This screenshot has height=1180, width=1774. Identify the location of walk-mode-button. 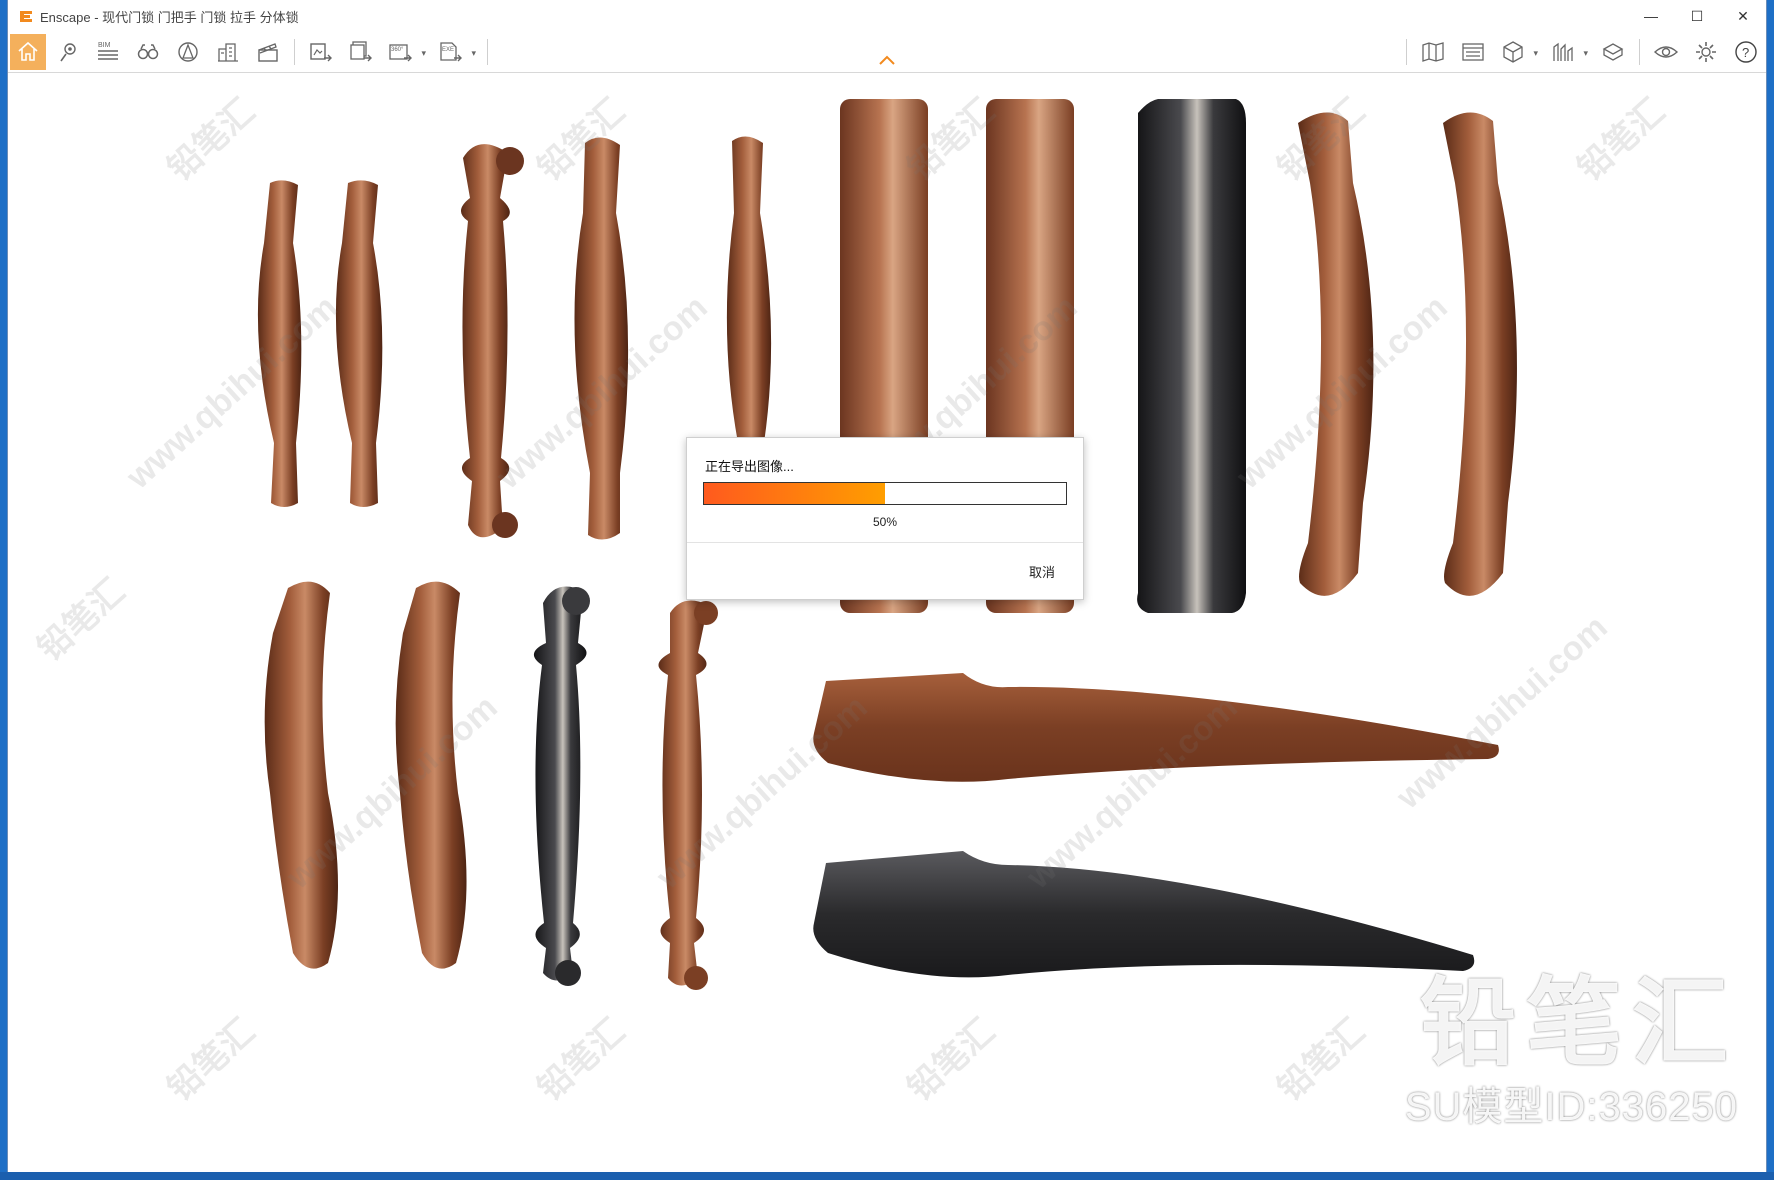
(148, 52).